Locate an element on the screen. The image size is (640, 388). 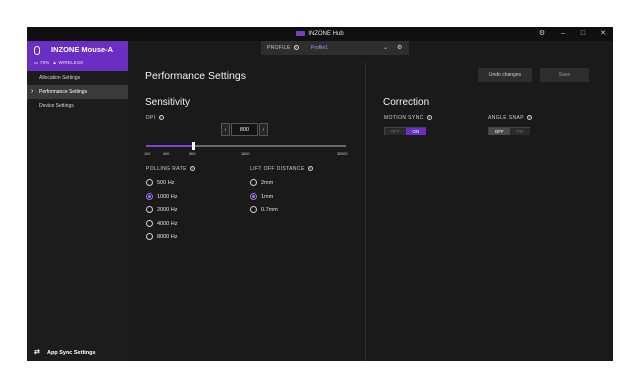
dpi-increase-button: › is located at coordinates (263, 129).